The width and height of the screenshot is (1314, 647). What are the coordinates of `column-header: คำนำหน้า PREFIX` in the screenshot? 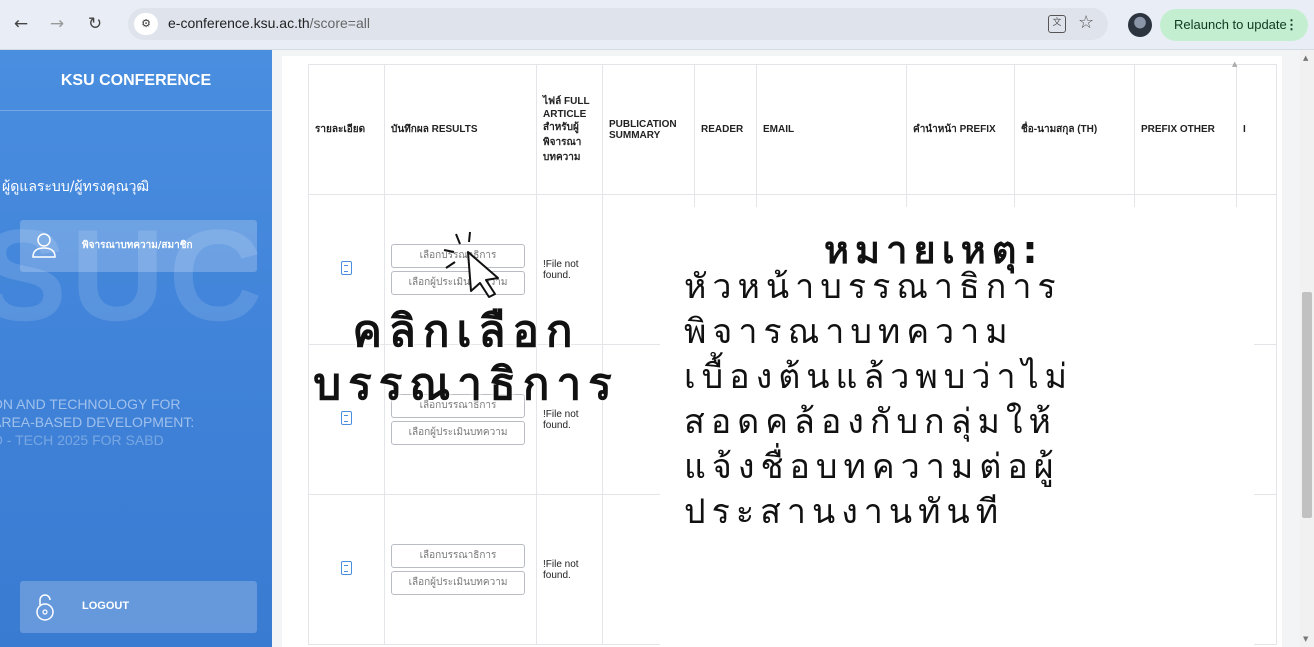 It's located at (960, 129).